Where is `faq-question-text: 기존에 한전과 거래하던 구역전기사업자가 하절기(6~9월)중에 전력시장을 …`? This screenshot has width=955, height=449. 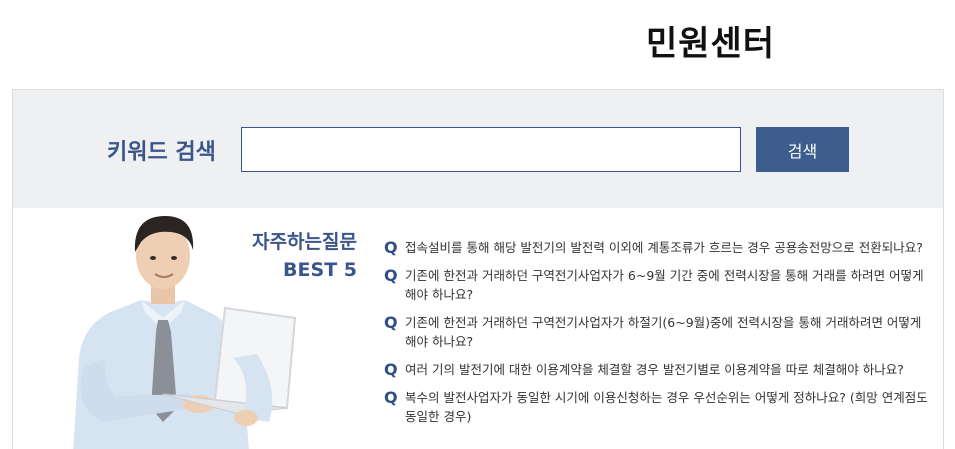 faq-question-text: 기존에 한전과 거래하던 구역전기사업자가 하절기(6~9월)중에 전력시장을 … is located at coordinates (663, 332).